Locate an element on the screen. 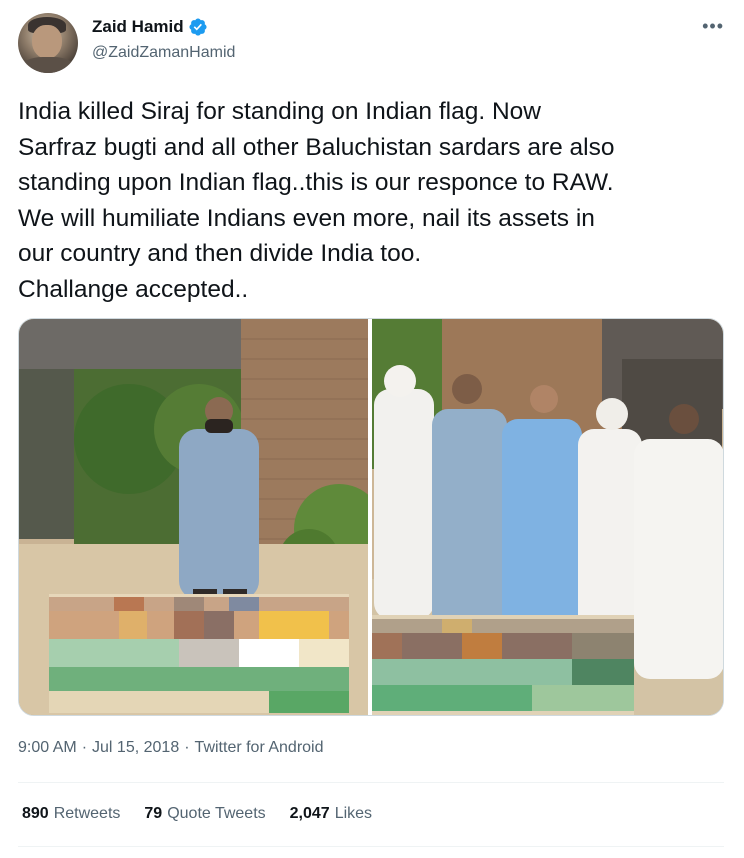 Image resolution: width=744 pixels, height=858 pixels. display-name: Zaid Hamid is located at coordinates (138, 27).